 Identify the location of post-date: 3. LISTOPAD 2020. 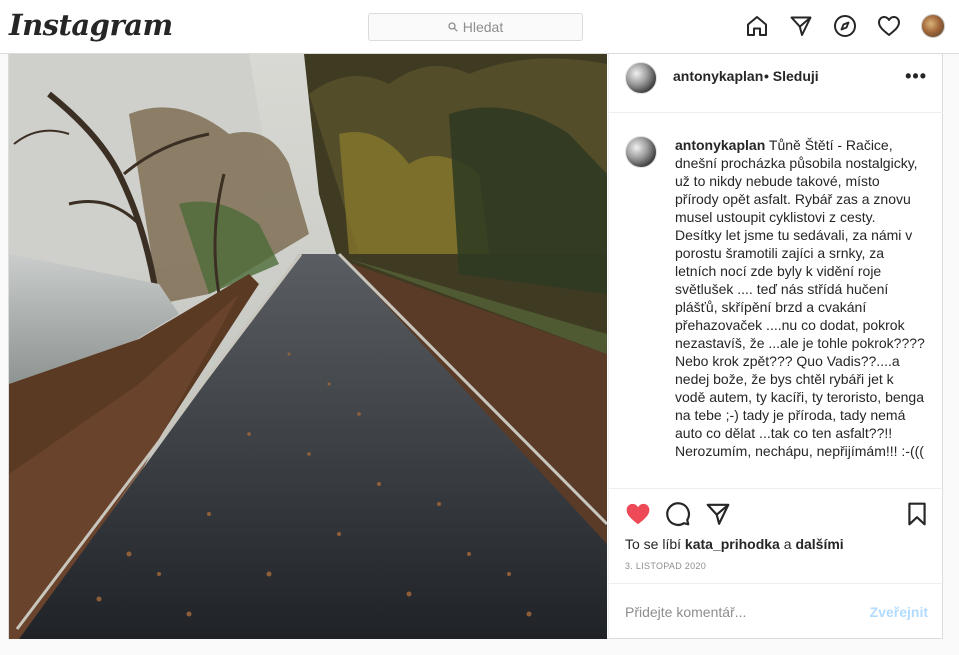
(665, 566).